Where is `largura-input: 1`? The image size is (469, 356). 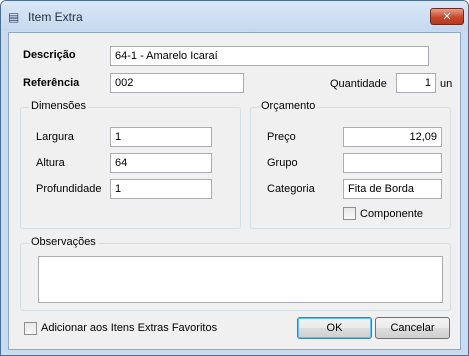 largura-input: 1 is located at coordinates (161, 137).